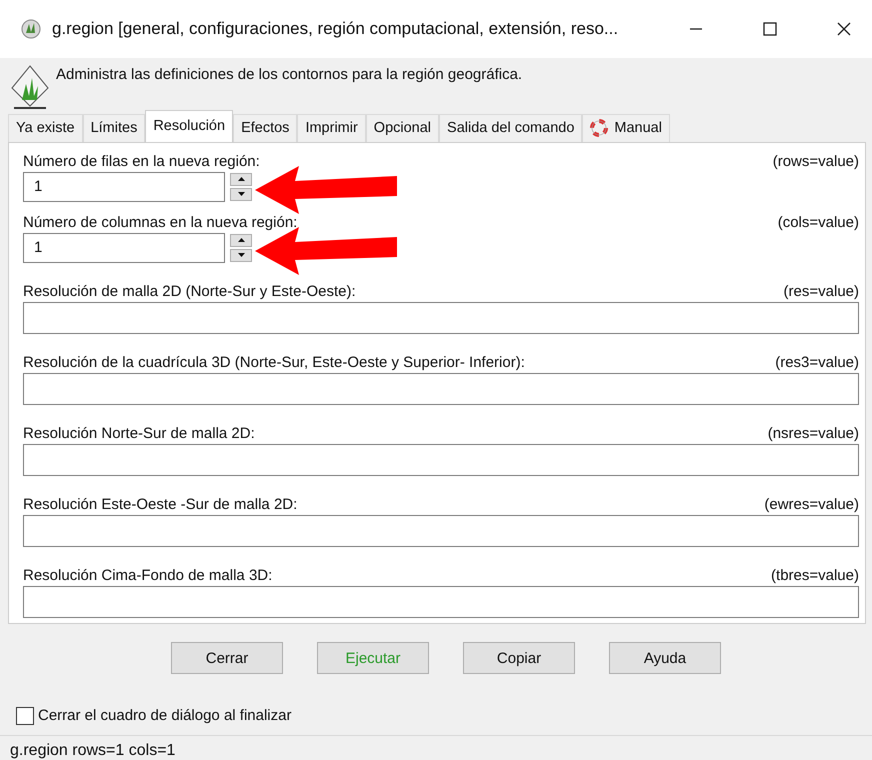  Describe the element at coordinates (189, 126) in the screenshot. I see `tab: Resolución` at that location.